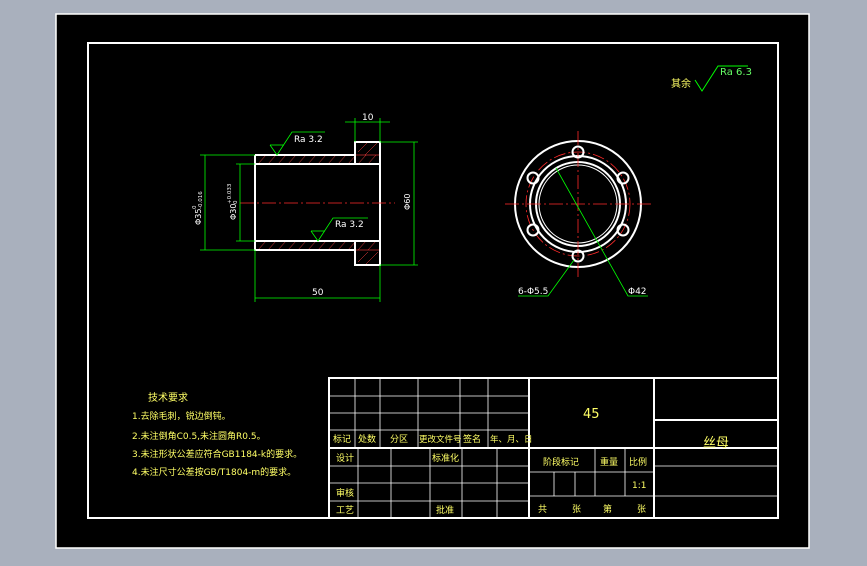 This screenshot has height=566, width=867. What do you see at coordinates (533, 292) in the screenshot?
I see `dim-holes: 6-Φ5.5` at bounding box center [533, 292].